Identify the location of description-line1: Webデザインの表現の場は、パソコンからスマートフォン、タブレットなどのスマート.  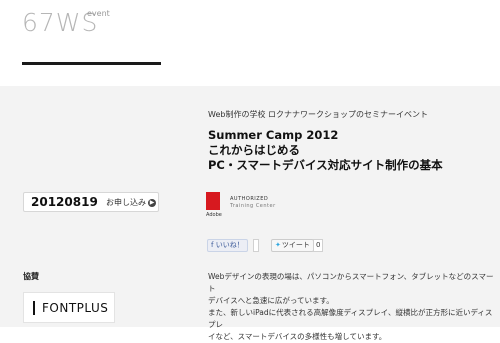
(351, 282).